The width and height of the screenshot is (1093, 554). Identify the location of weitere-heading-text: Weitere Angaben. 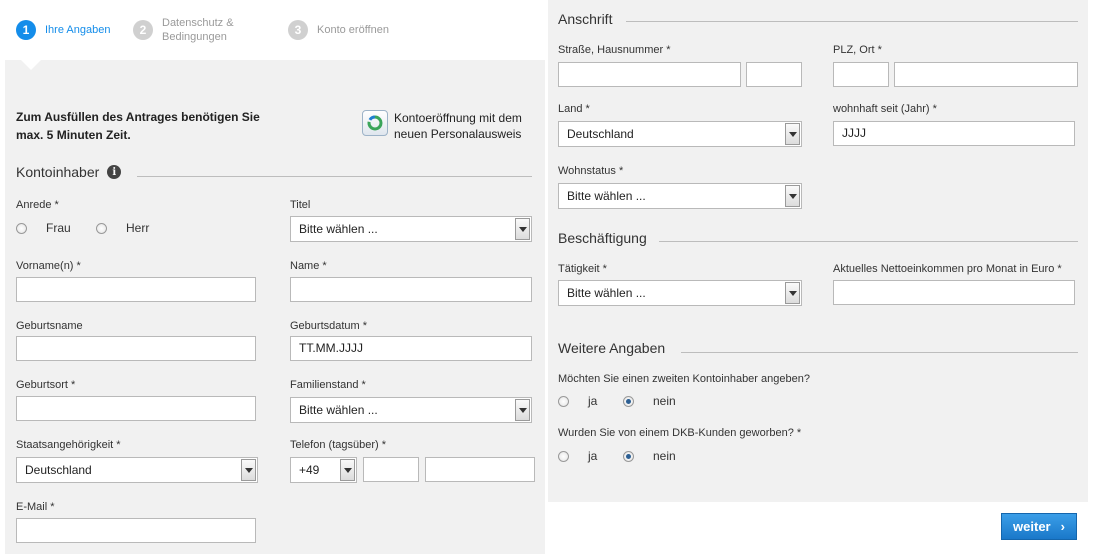
(612, 348).